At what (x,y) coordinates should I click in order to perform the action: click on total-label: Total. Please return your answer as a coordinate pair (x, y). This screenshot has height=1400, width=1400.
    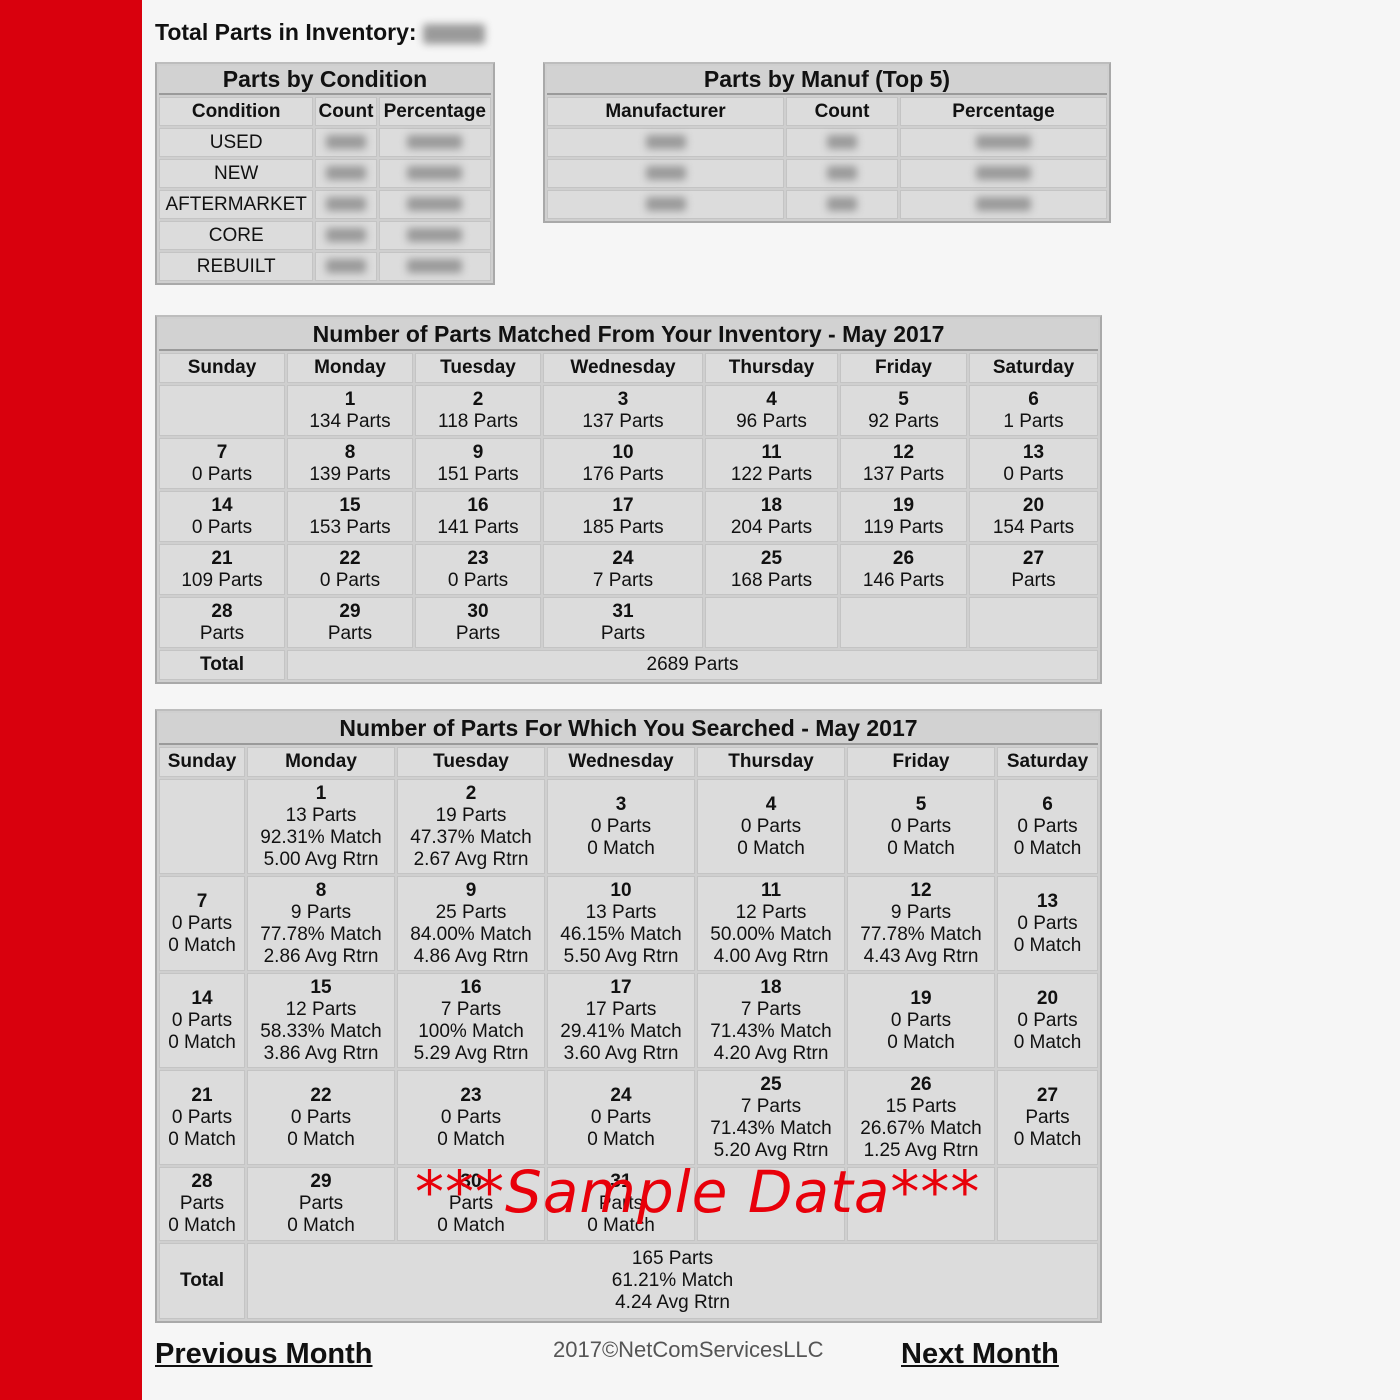
    Looking at the image, I should click on (202, 1281).